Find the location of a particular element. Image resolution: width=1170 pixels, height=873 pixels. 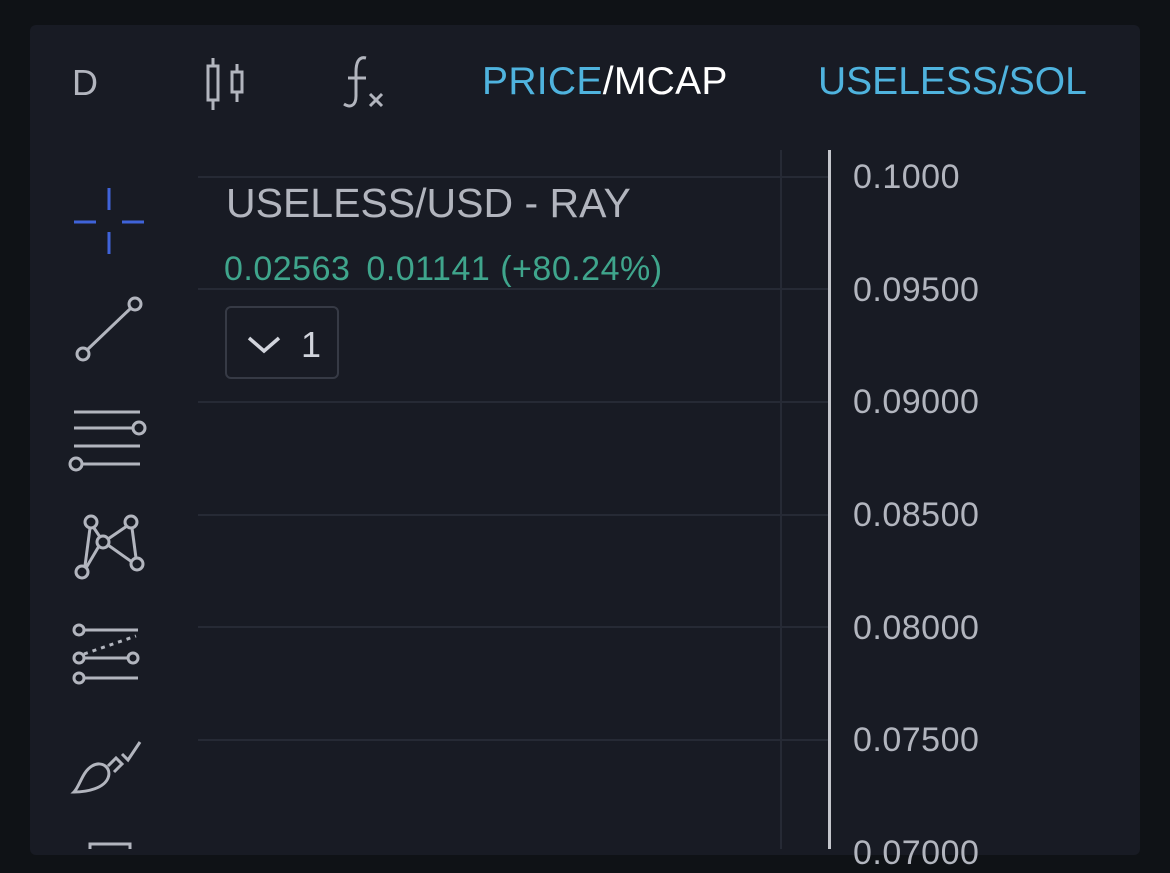

grid-line-vertical is located at coordinates (781, 499).